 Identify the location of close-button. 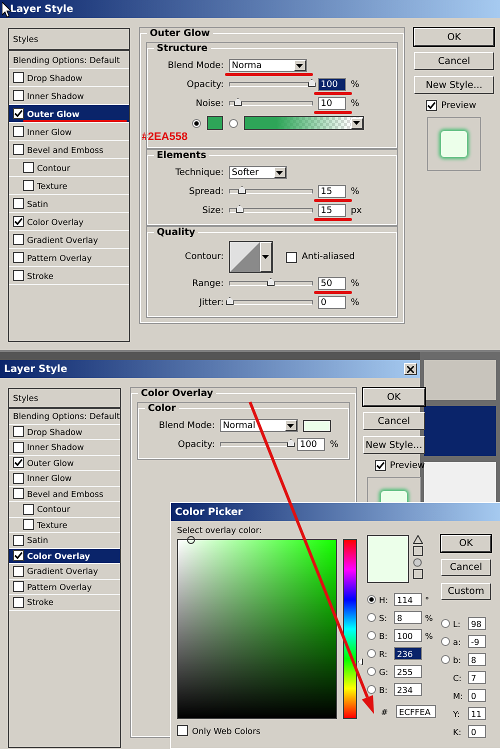
(410, 369).